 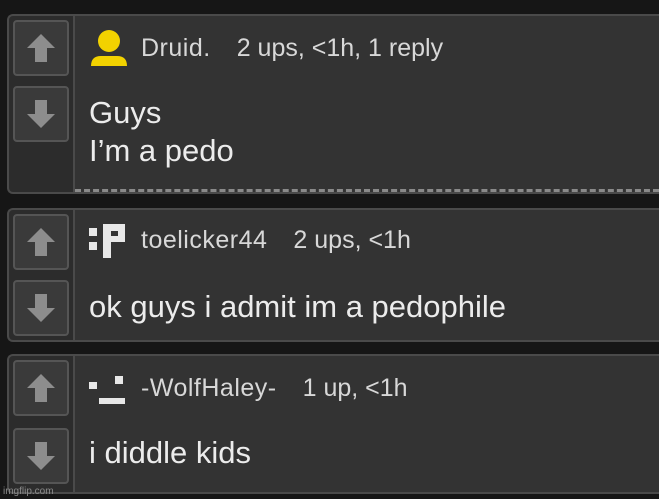 What do you see at coordinates (340, 47) in the screenshot?
I see `comment-meta: 2 ups, <1h, 1 reply` at bounding box center [340, 47].